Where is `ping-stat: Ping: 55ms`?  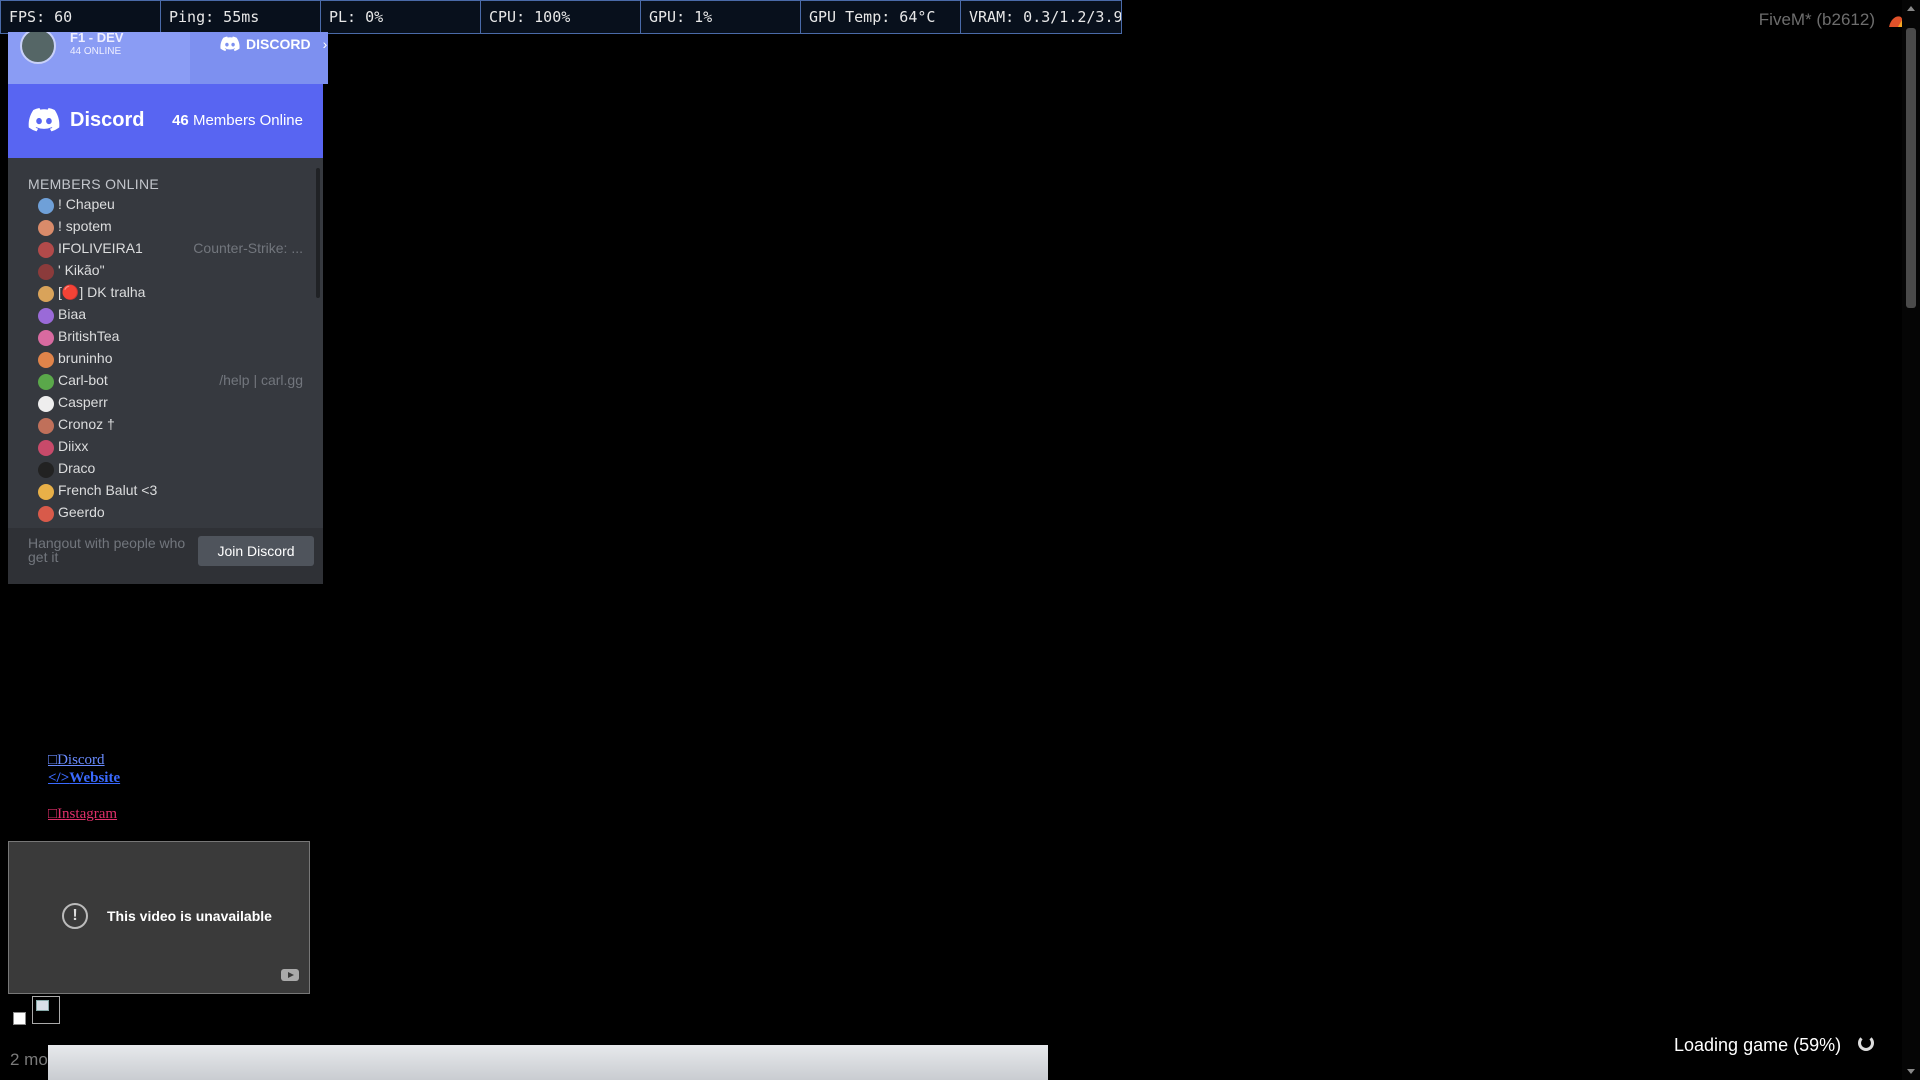
ping-stat: Ping: 55ms is located at coordinates (241, 17).